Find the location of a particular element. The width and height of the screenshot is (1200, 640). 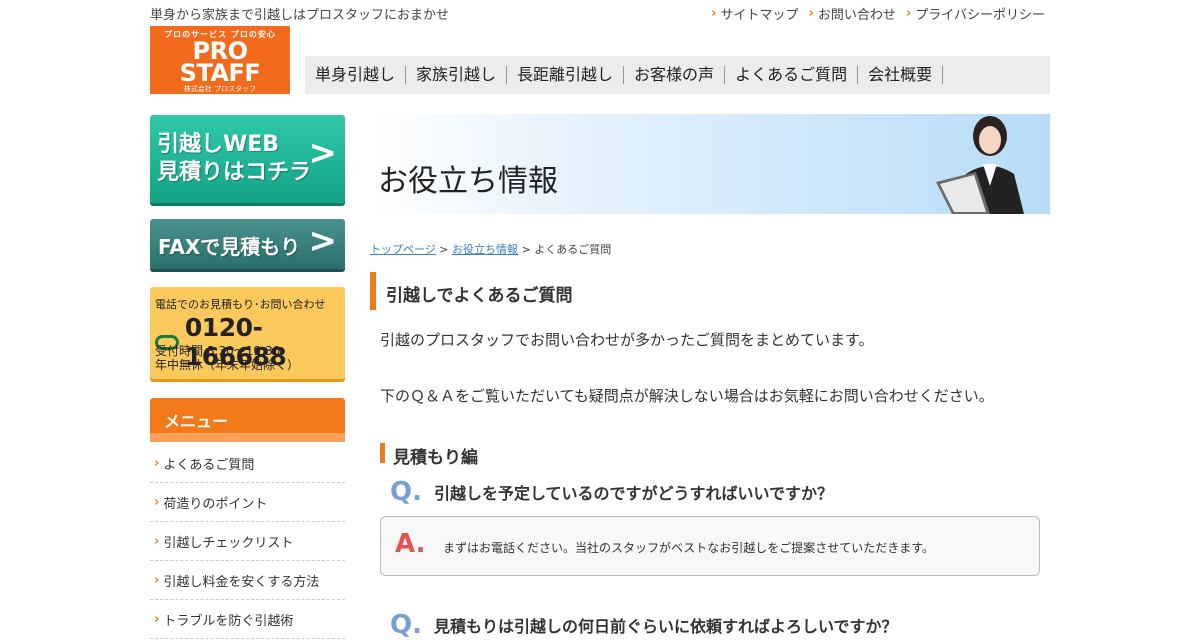

privacy-link: › プライバシーポリシー is located at coordinates (975, 13).